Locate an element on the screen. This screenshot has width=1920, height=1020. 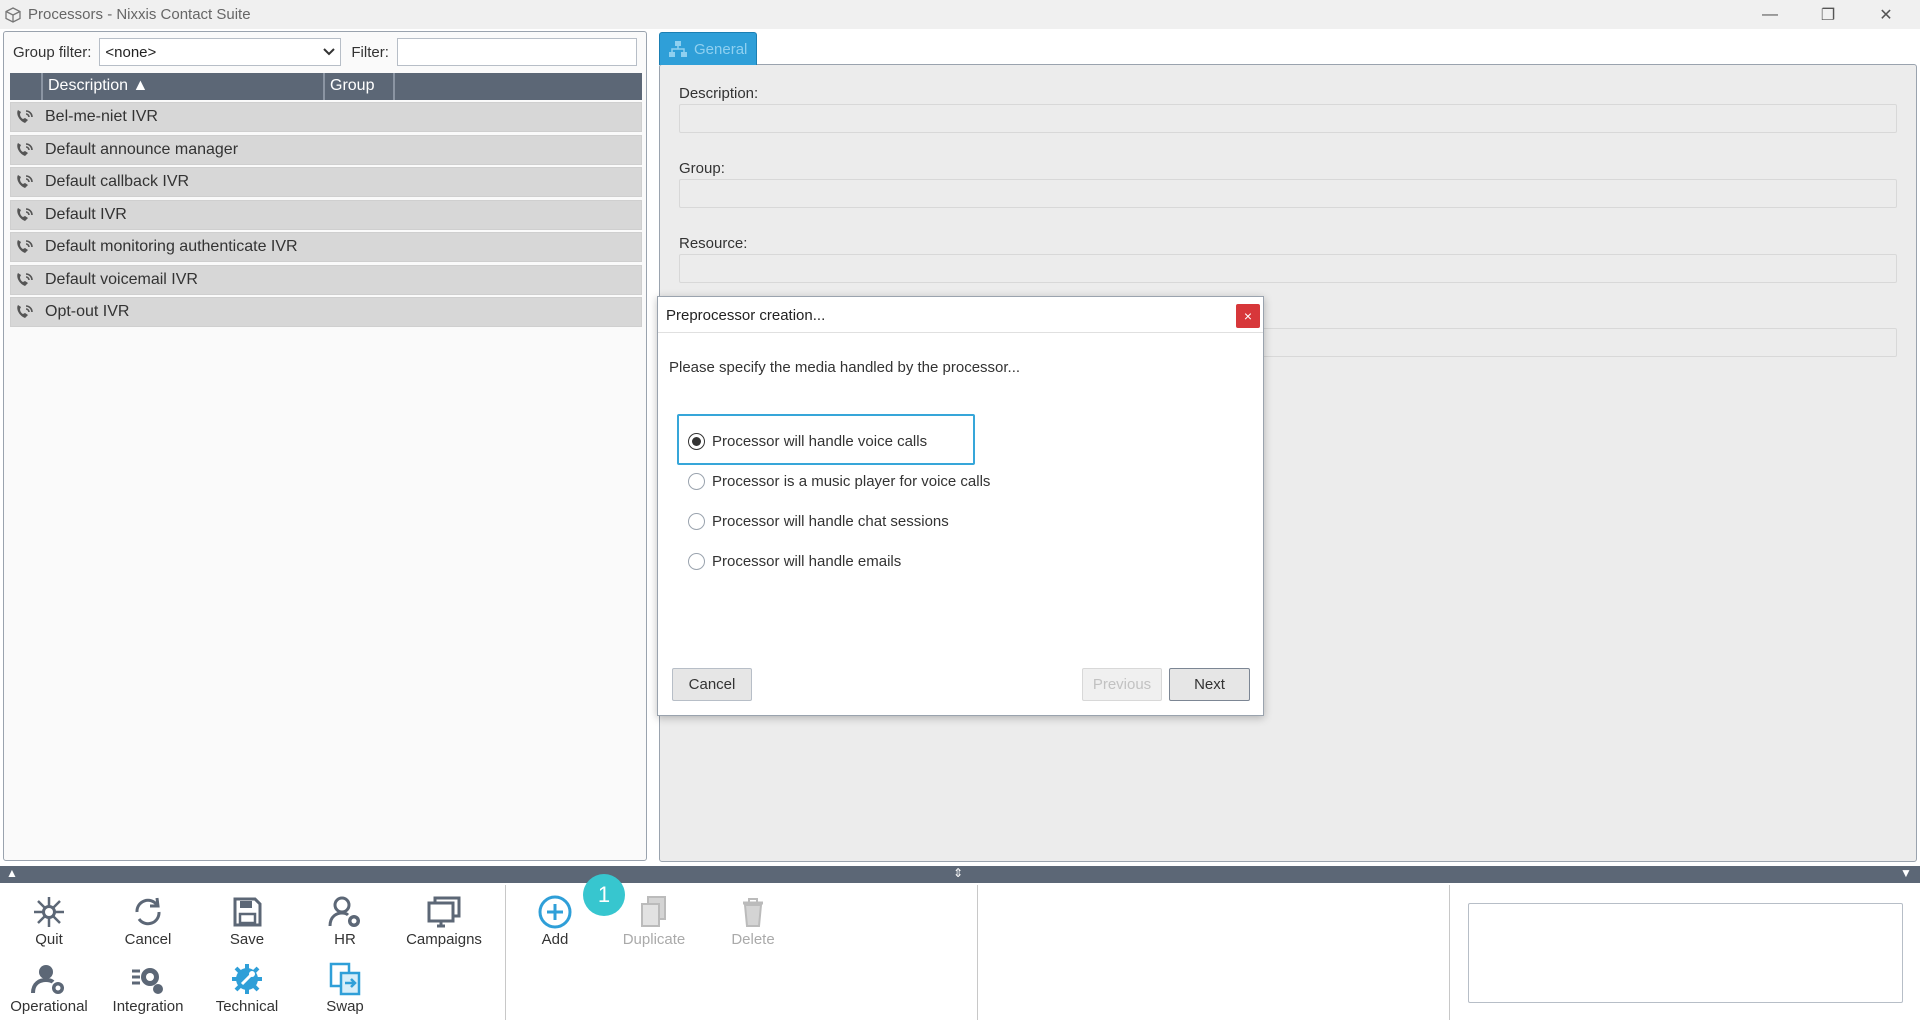
collapse-down-icon: ▼ is located at coordinates (1906, 873).